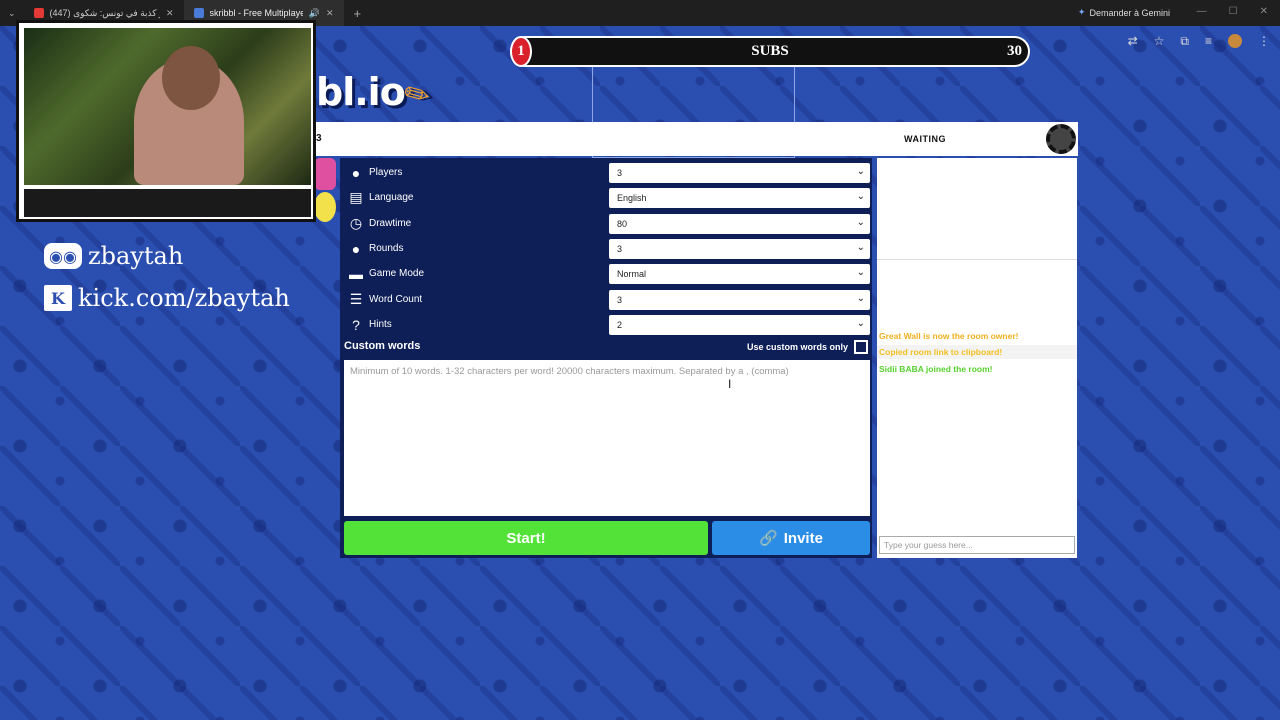  Describe the element at coordinates (167, 203) in the screenshot. I see `webcam-frame-strip` at that location.